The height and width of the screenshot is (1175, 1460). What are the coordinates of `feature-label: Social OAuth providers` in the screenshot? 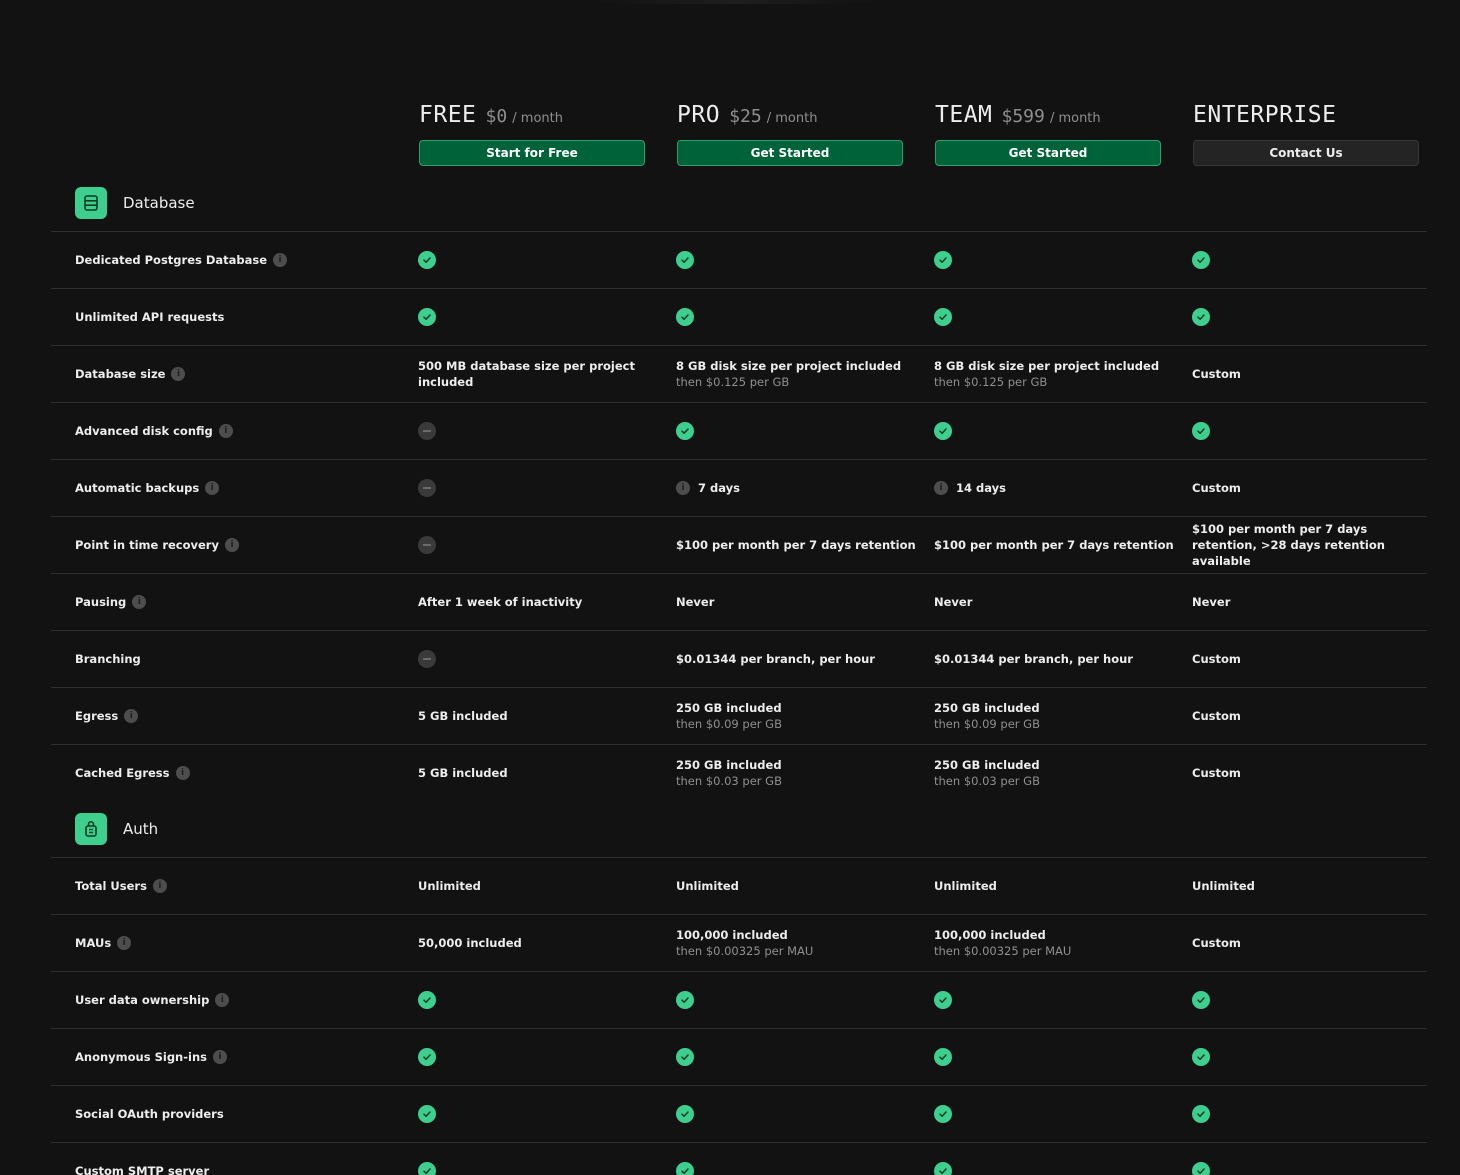 It's located at (149, 1114).